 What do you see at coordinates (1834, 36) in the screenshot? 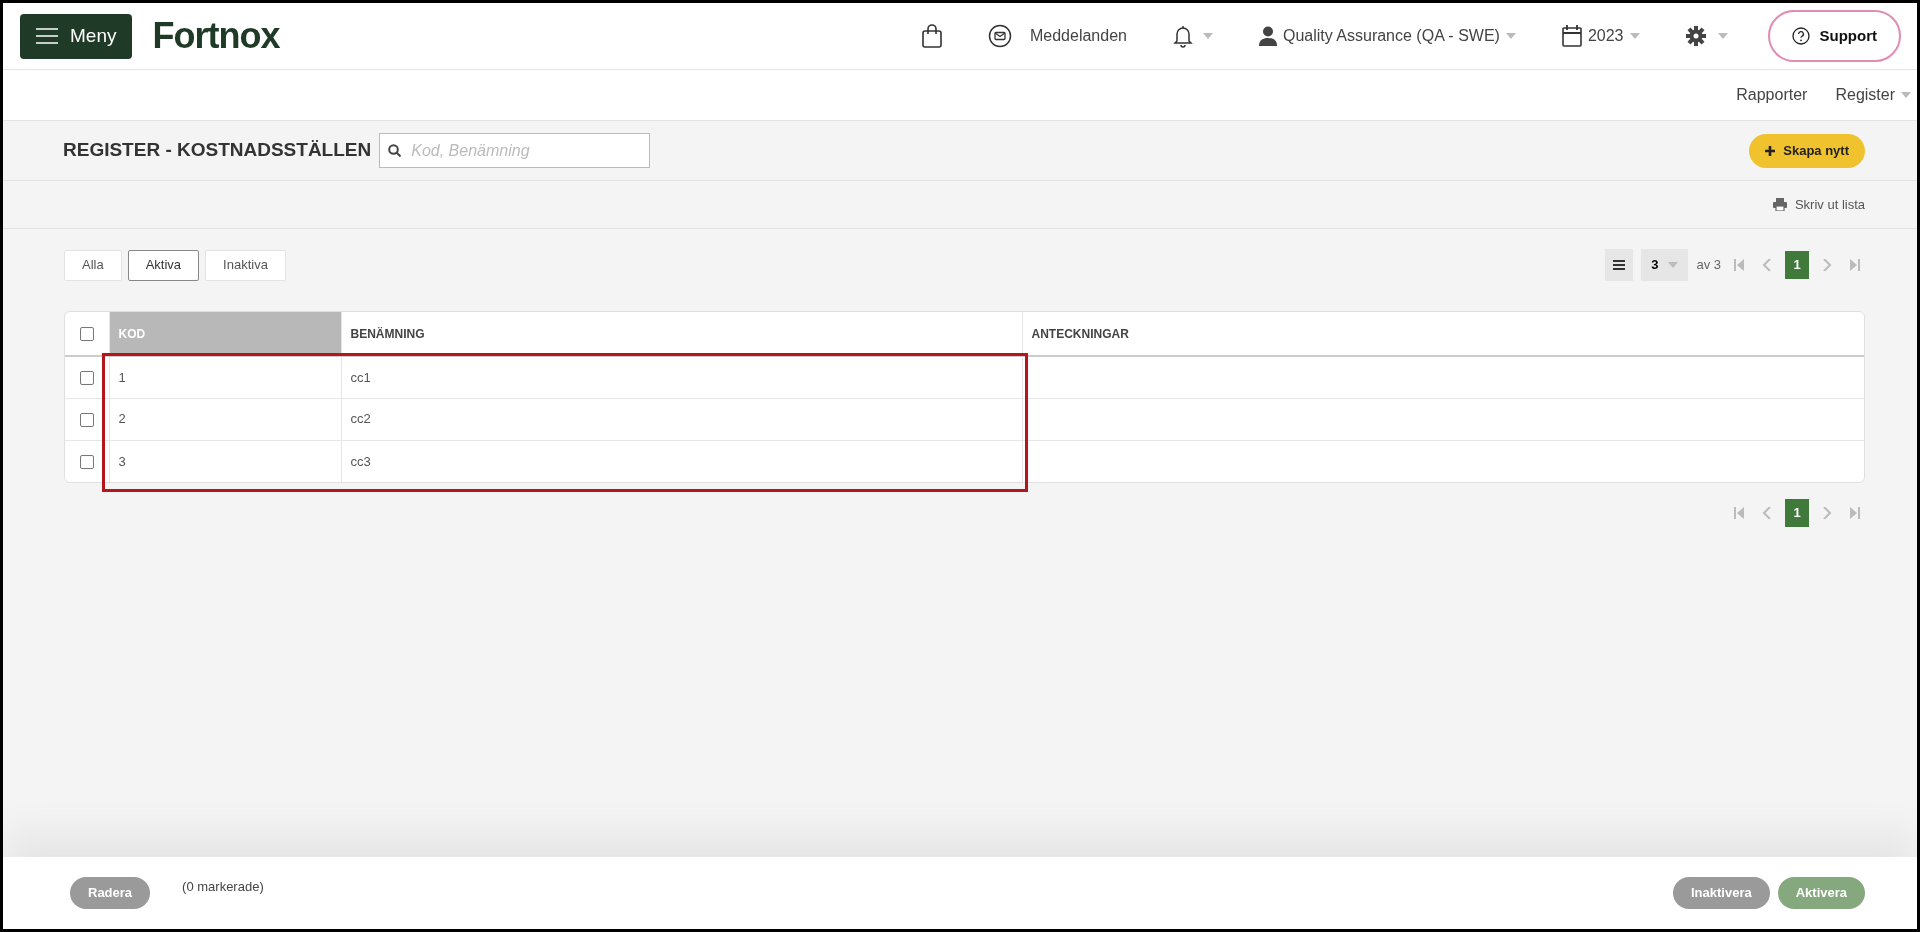
I see `support-button: Support` at bounding box center [1834, 36].